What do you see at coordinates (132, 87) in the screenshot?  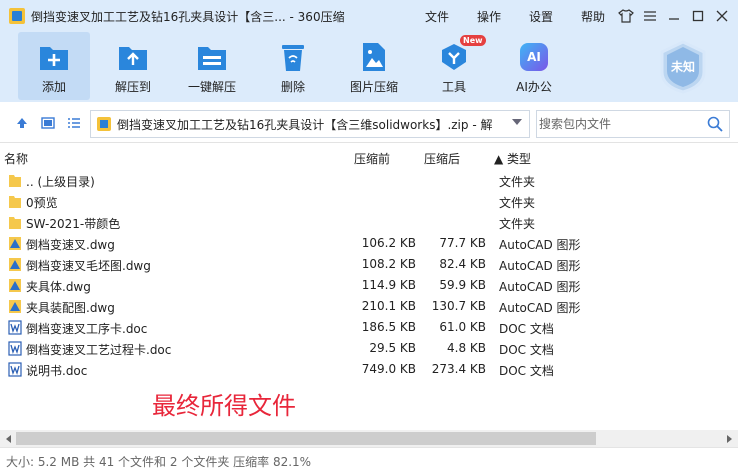 I see `extract-to-label: 解压到` at bounding box center [132, 87].